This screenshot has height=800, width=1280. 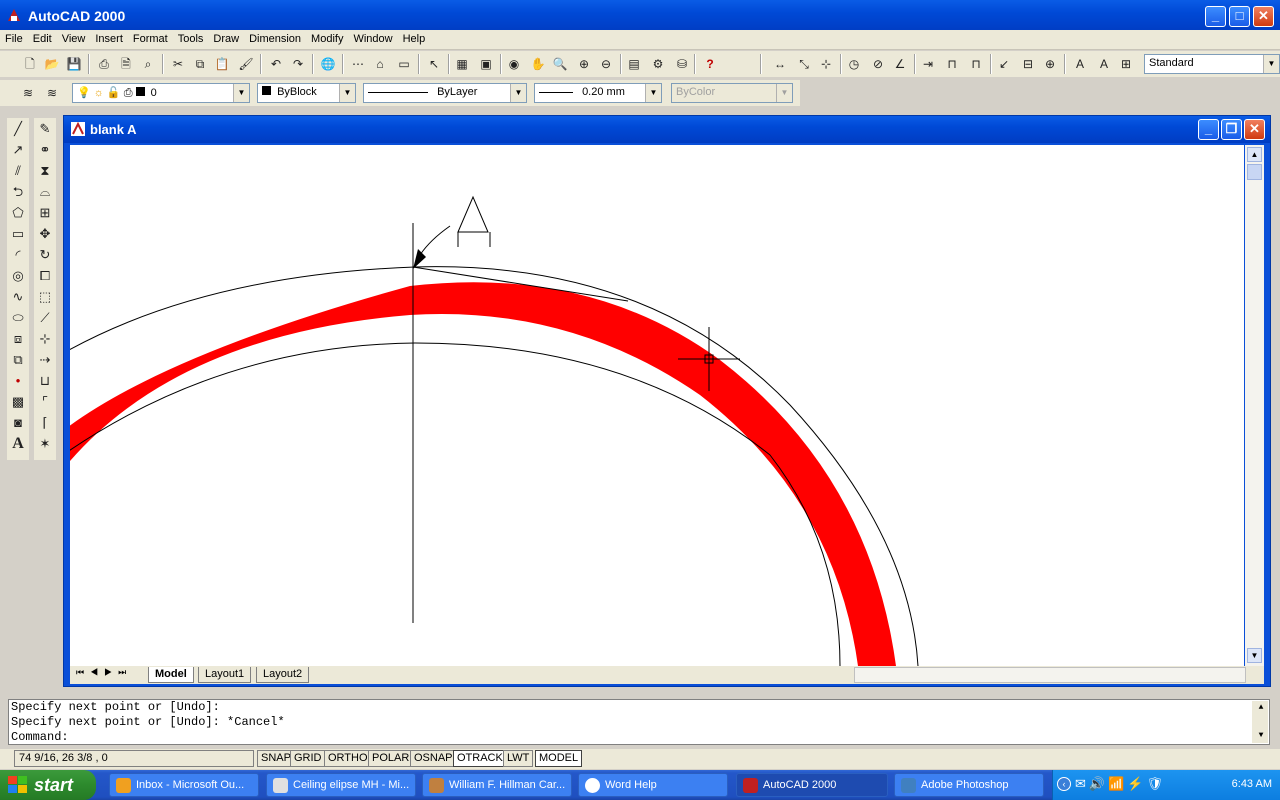 What do you see at coordinates (134, 758) in the screenshot?
I see `coordinates-readout: 74 9/16, 26 3/8 , 0` at bounding box center [134, 758].